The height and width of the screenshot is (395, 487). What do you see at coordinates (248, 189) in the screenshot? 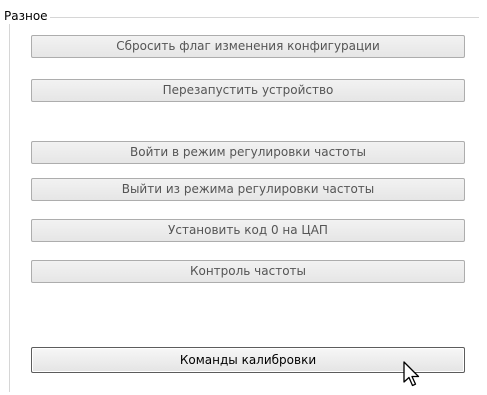
I see `exit-frequency-adjust-button: Выйти из режима регулировки частоты` at bounding box center [248, 189].